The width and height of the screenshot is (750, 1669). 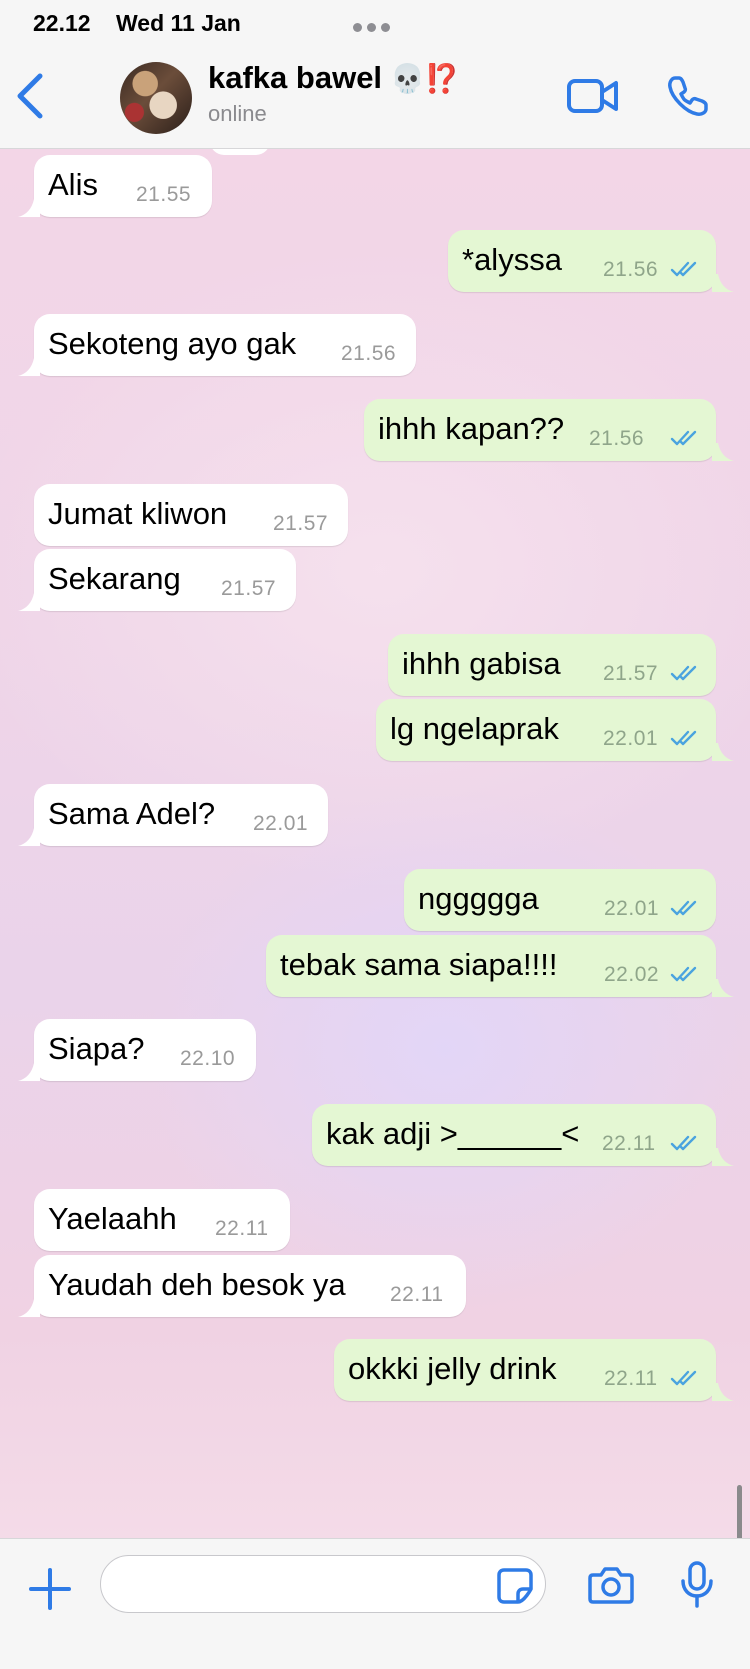 I want to click on message-text: Alis, so click(x=73, y=184).